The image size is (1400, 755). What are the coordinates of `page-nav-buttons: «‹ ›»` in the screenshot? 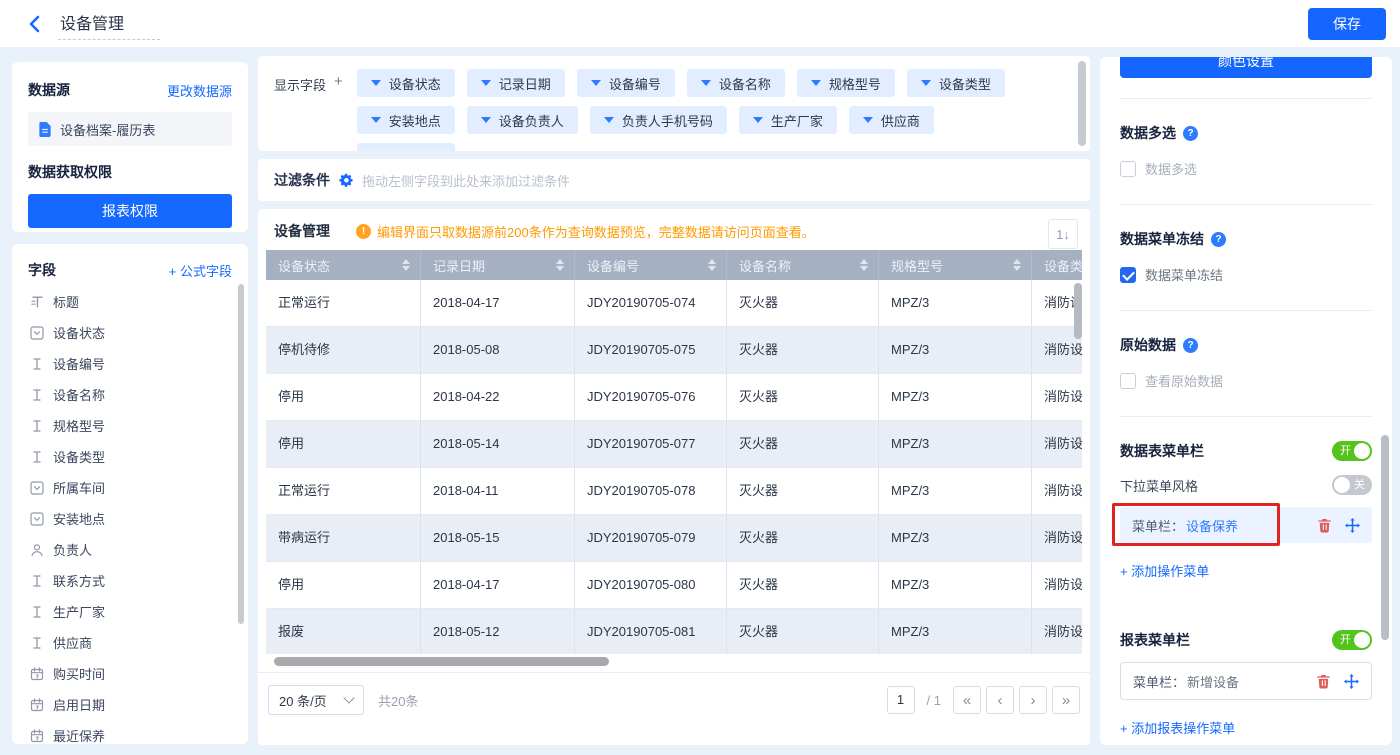 It's located at (1016, 700).